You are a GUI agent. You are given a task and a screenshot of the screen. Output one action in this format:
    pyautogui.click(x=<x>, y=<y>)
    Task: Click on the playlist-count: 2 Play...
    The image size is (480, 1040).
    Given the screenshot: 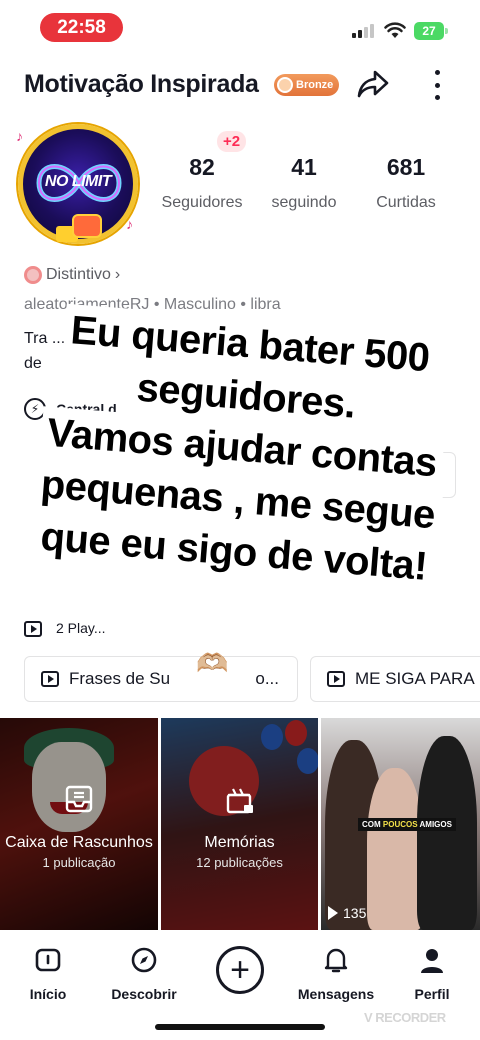 What is the action you would take?
    pyautogui.click(x=81, y=628)
    